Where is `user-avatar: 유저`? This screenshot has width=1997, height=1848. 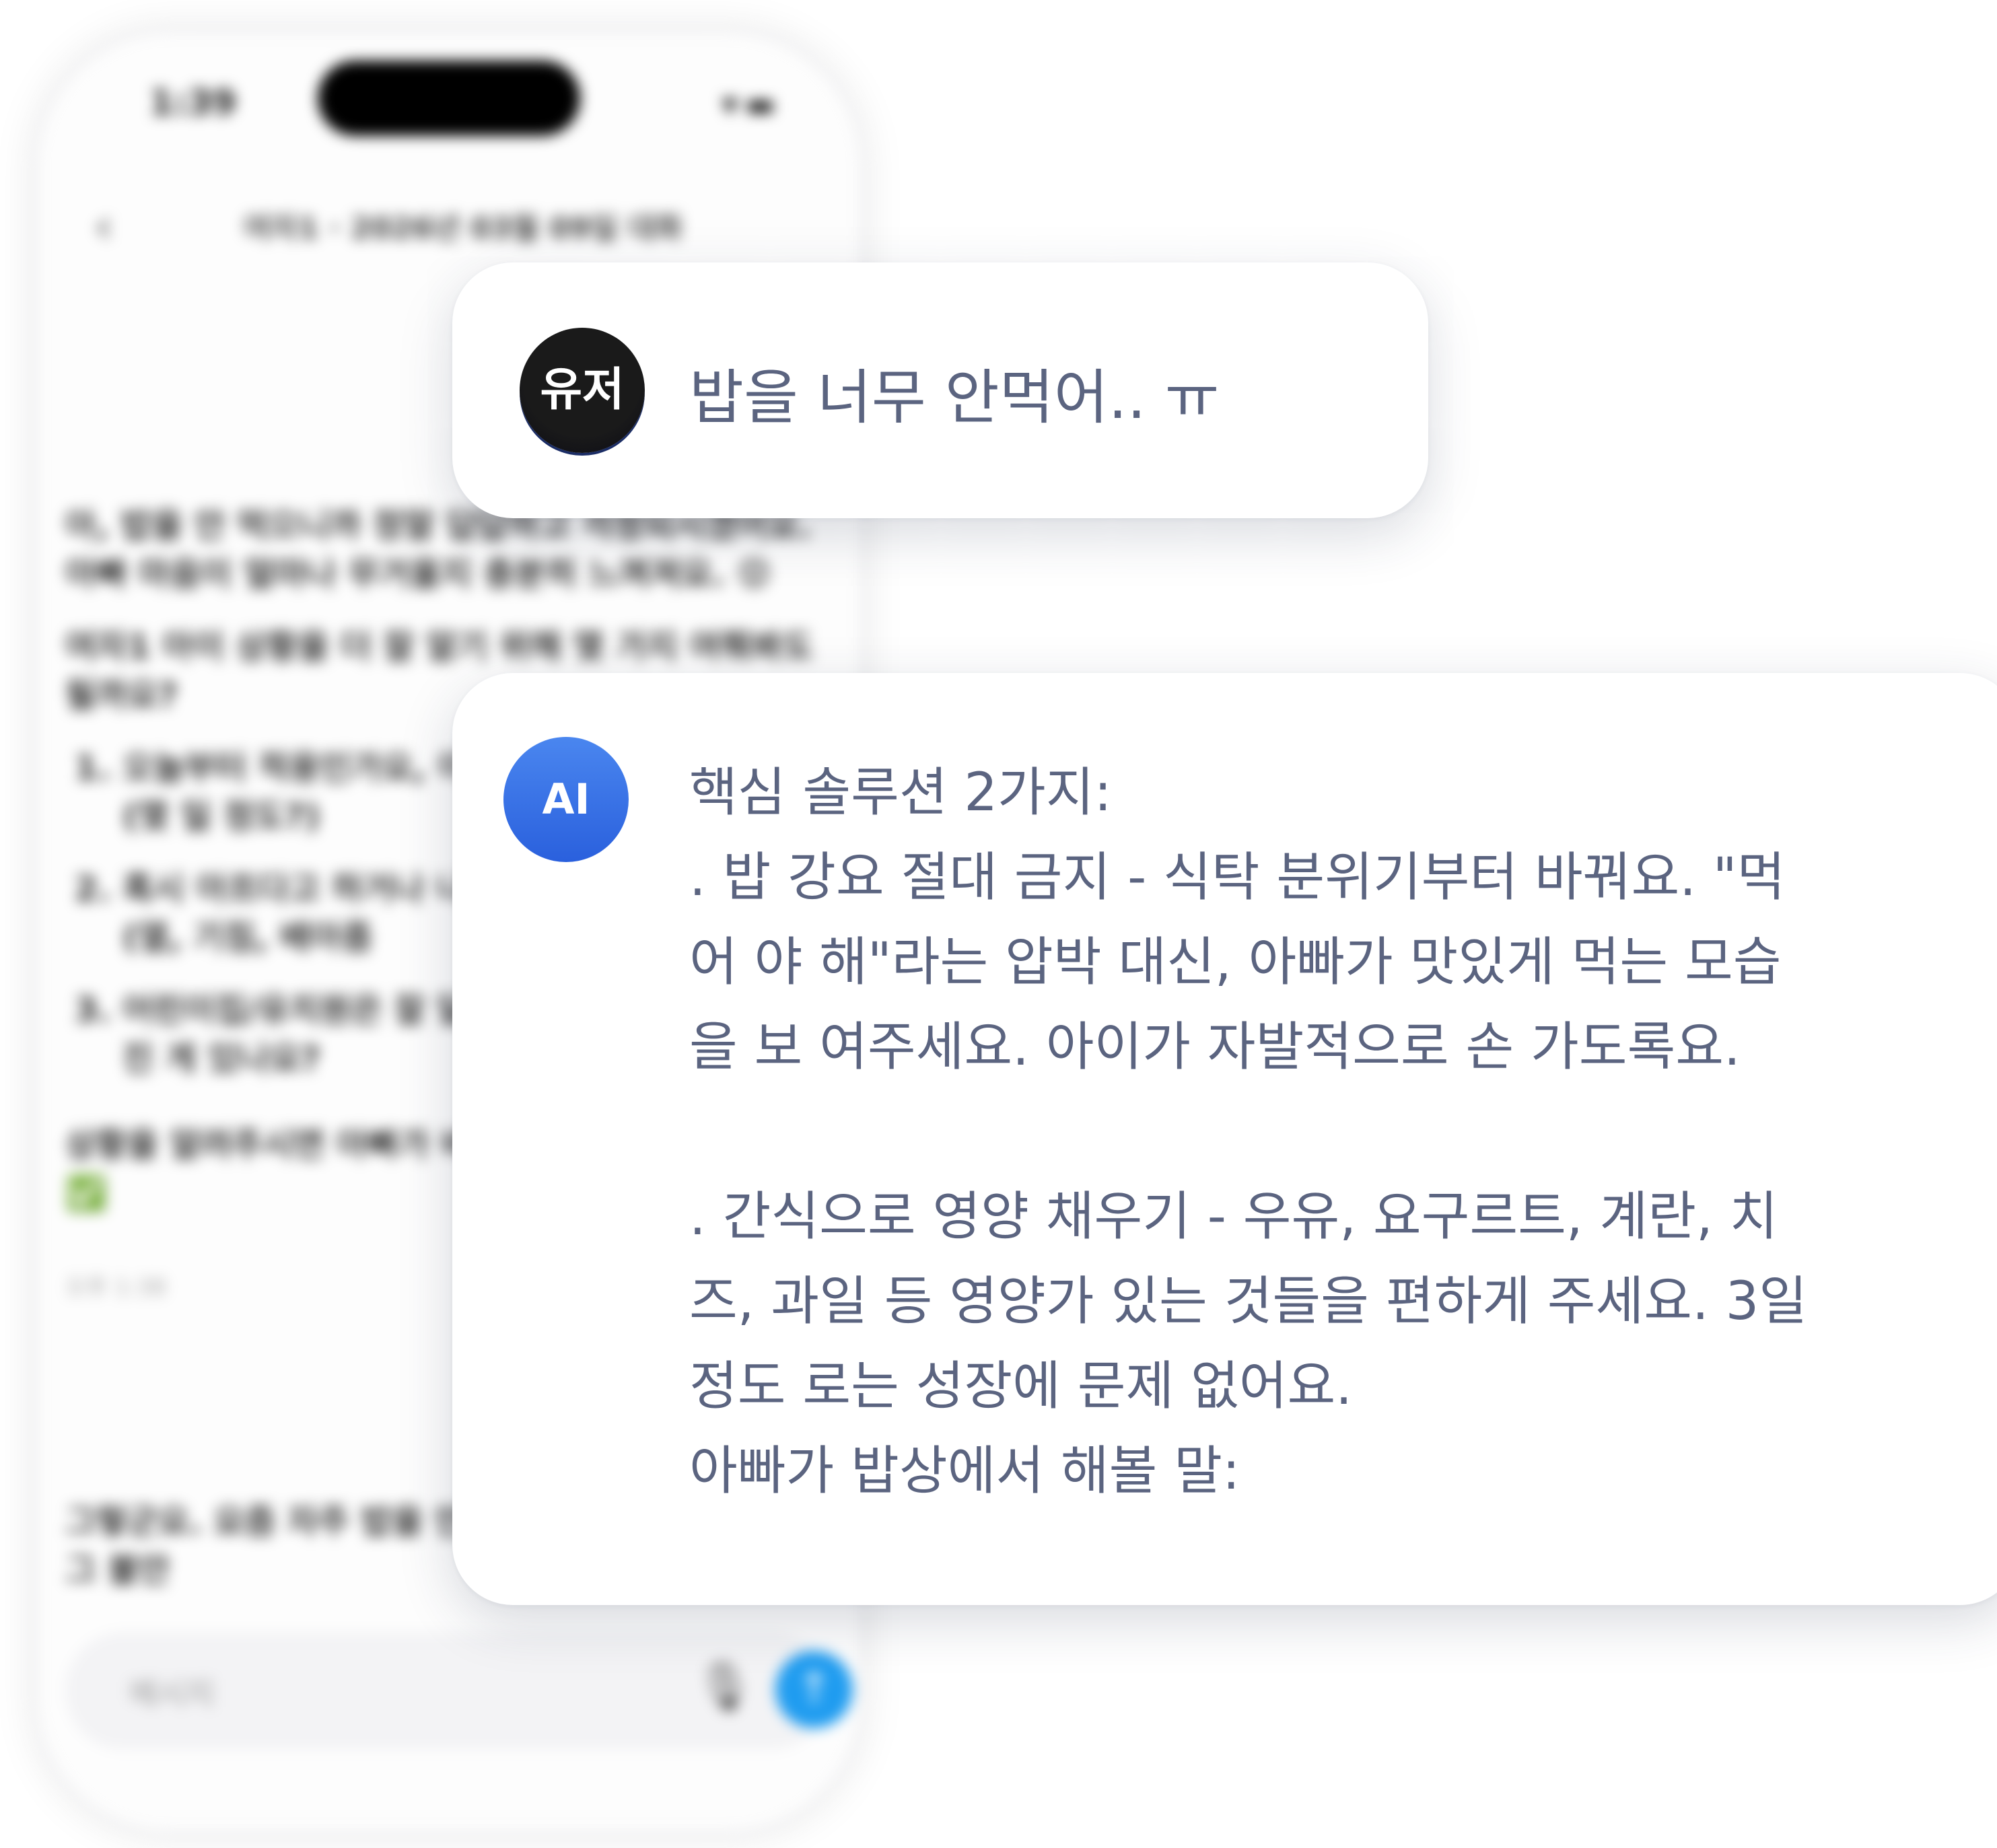 user-avatar: 유저 is located at coordinates (582, 391).